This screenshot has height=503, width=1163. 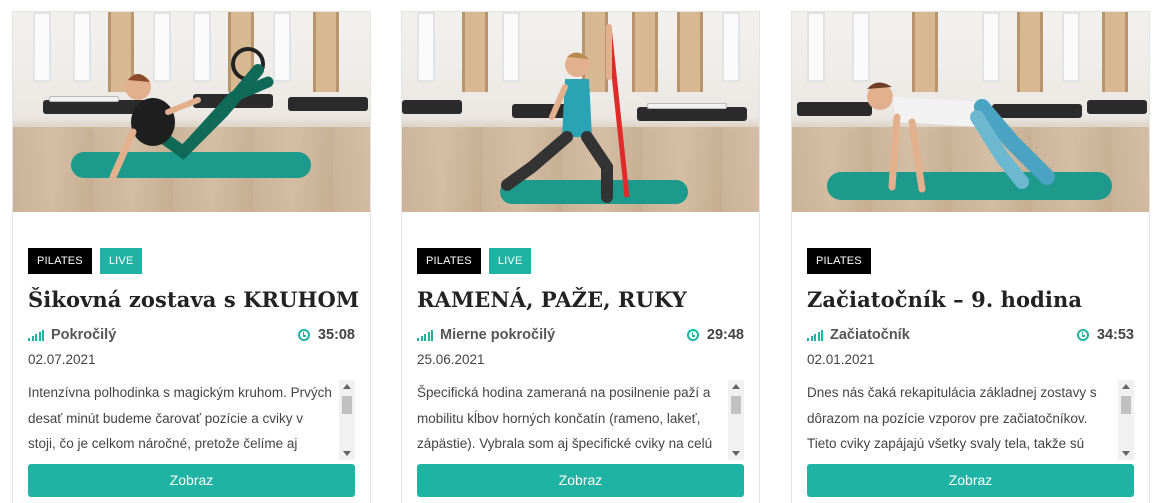 I want to click on duration-label: 34:53, so click(x=1115, y=335).